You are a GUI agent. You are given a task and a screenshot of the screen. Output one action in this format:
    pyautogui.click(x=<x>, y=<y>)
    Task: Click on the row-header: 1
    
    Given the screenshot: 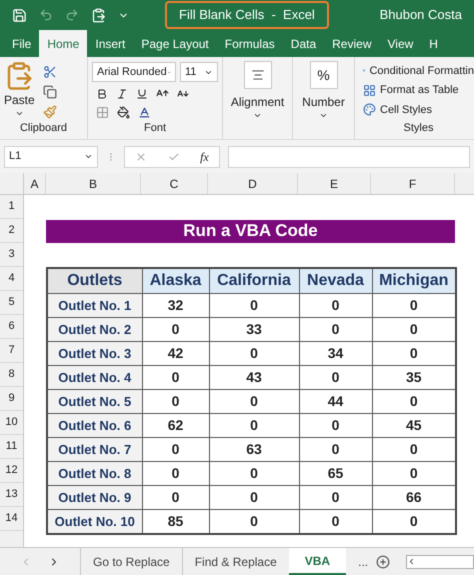 What is the action you would take?
    pyautogui.click(x=11, y=207)
    